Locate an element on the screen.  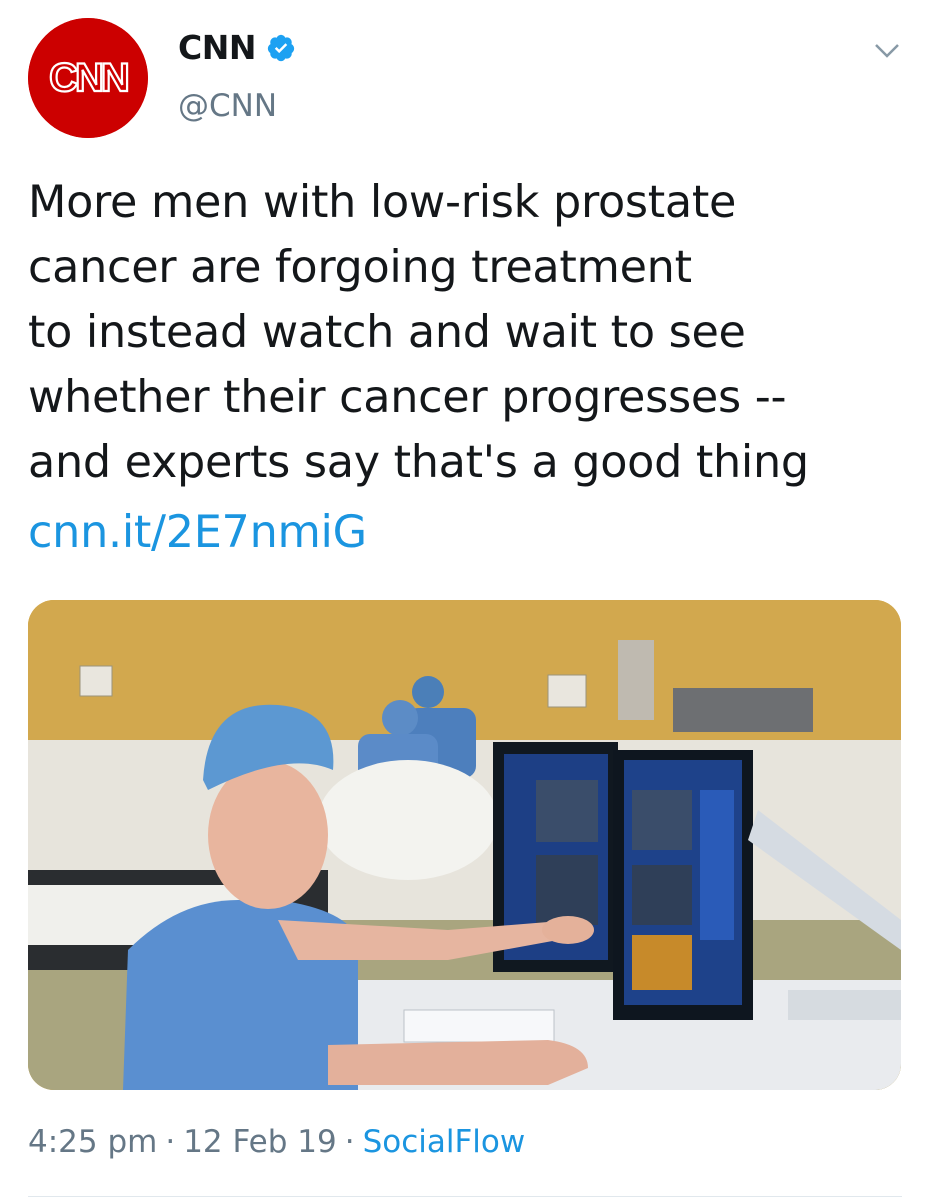
chevron-down-icon is located at coordinates (887, 51).